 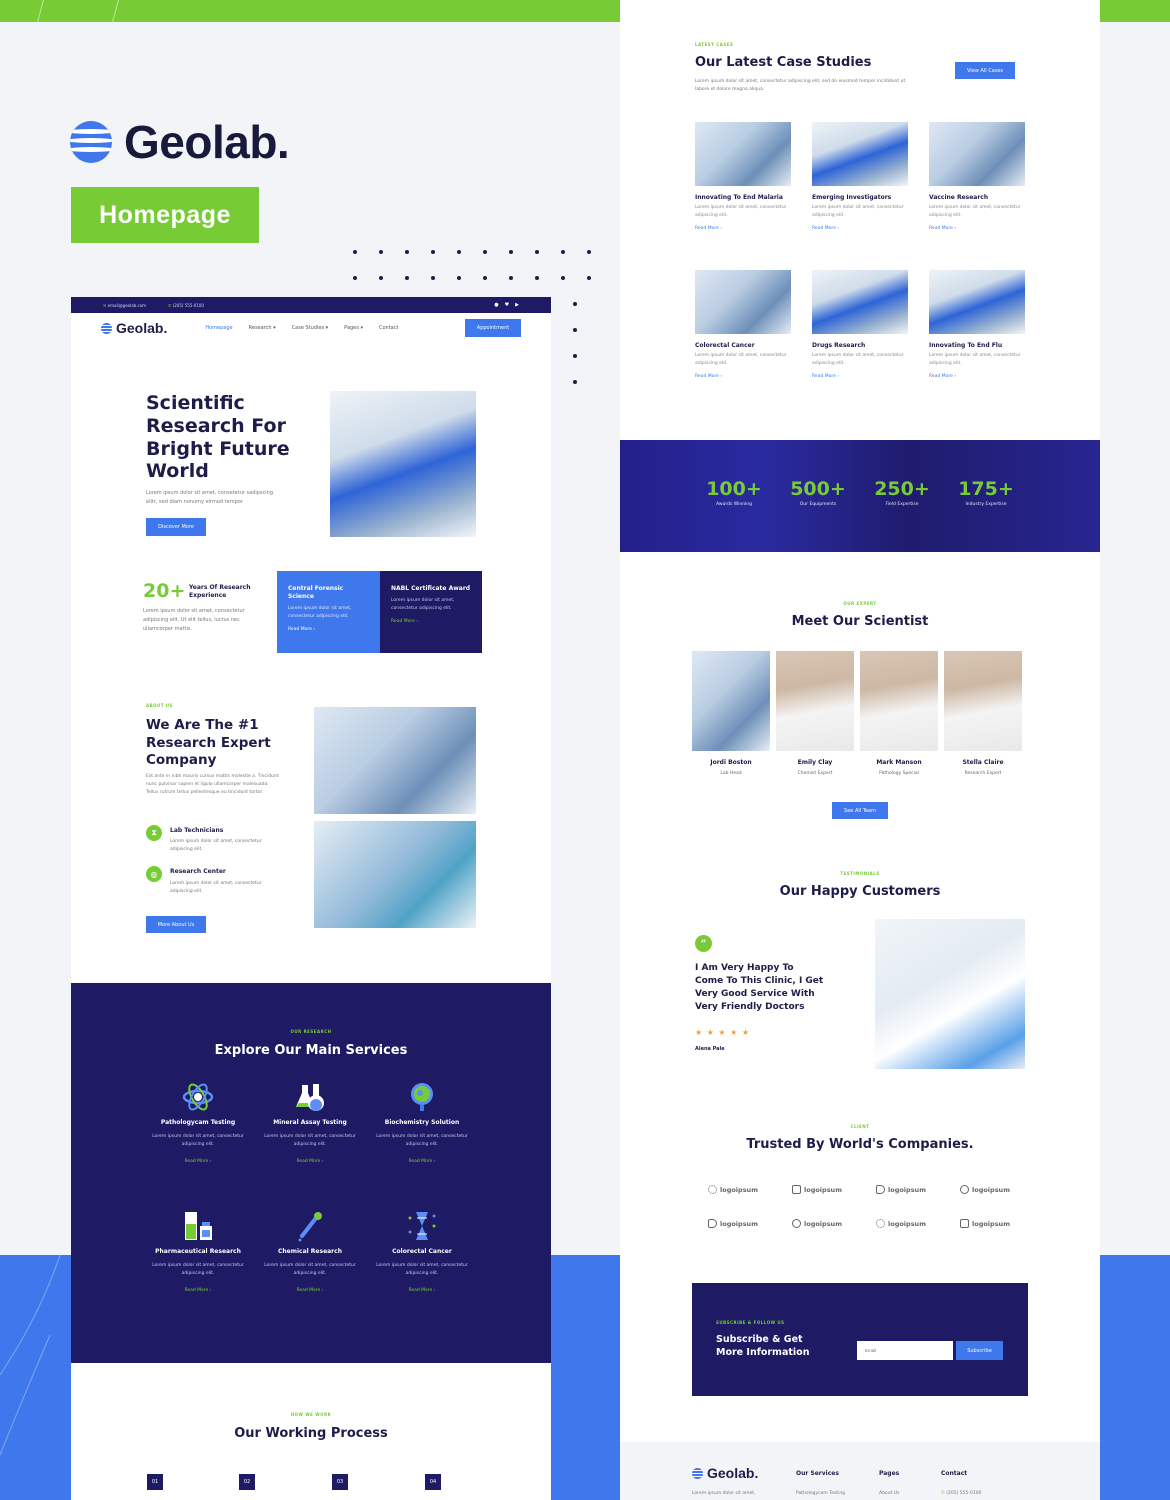 I want to click on magnifier-icon, so click(x=422, y=1097).